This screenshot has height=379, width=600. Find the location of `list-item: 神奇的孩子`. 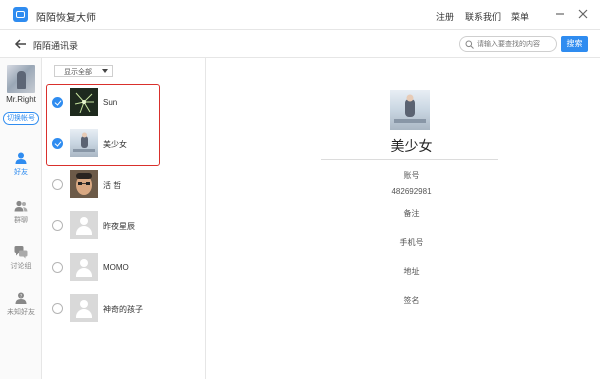

list-item: 神奇的孩子 is located at coordinates (124, 308).